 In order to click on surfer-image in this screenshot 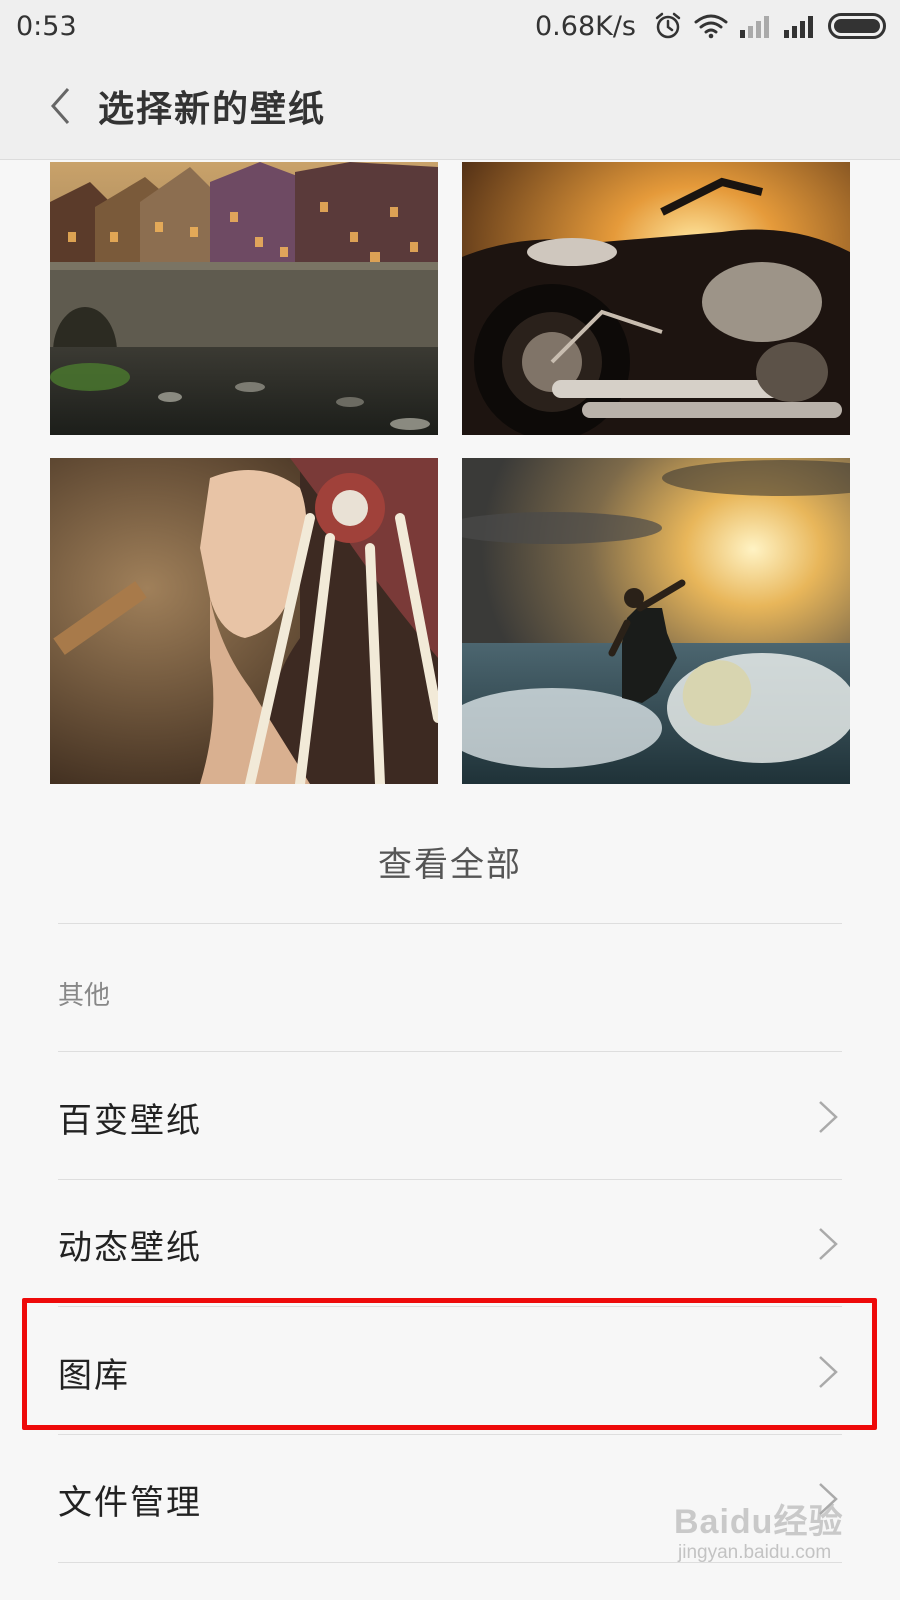, I will do `click(656, 621)`.